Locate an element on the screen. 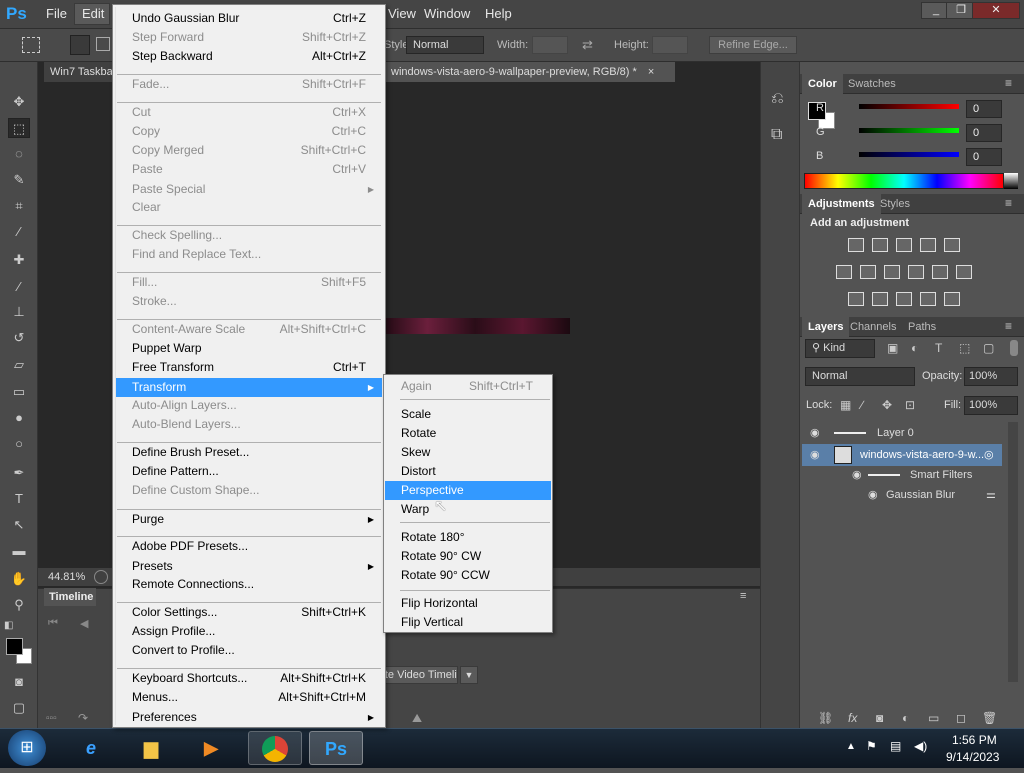 The image size is (1024, 773). crop-tool-icon: ⌗ is located at coordinates (19, 206).